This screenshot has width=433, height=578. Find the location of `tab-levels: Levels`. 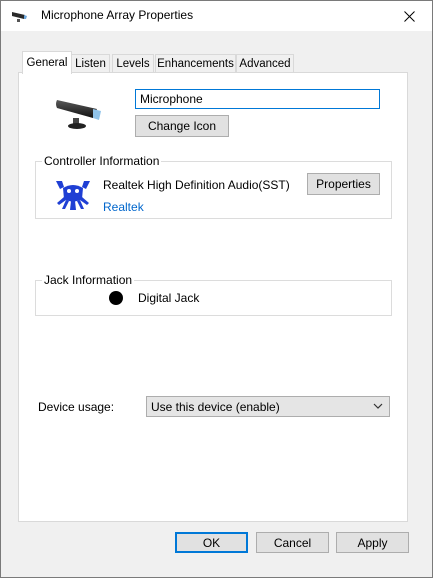

tab-levels: Levels is located at coordinates (133, 63).